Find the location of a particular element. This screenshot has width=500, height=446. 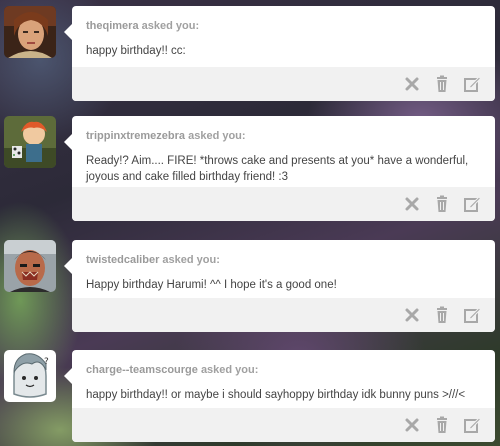

portrait-avatar-icon is located at coordinates (30, 32).